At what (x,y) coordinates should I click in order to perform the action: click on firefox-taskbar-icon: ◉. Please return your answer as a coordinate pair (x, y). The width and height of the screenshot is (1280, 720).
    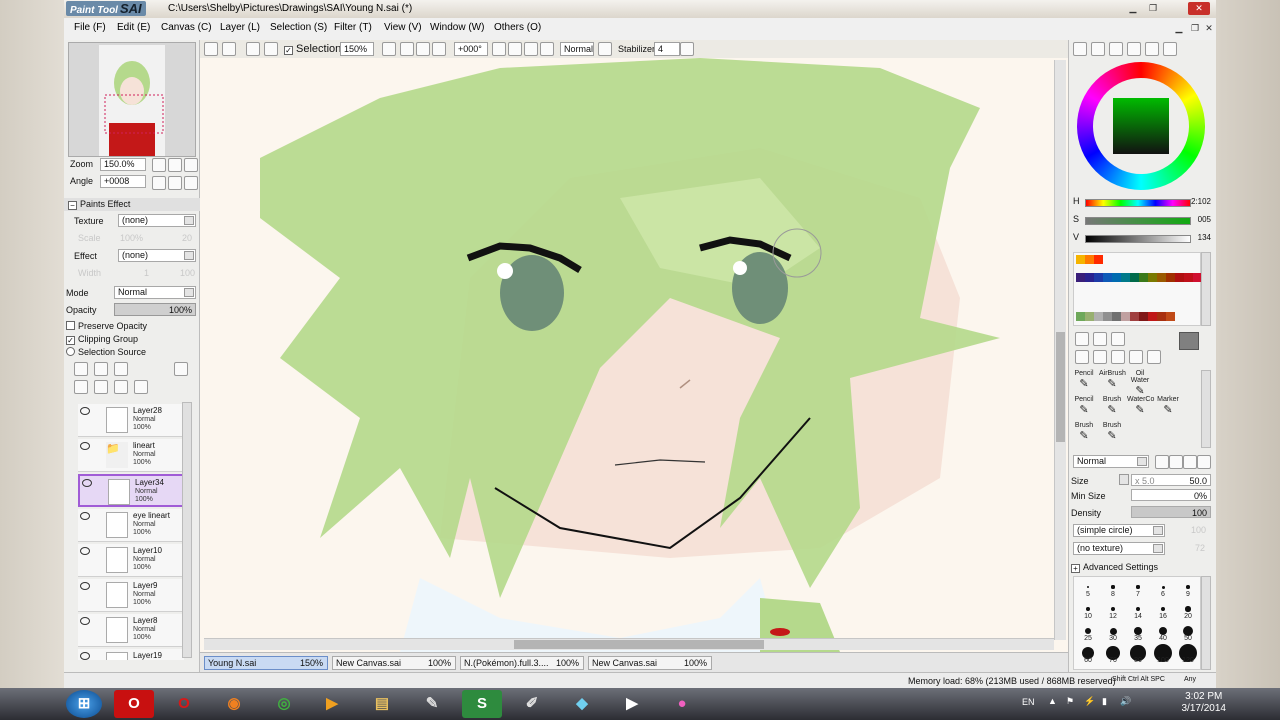
    Looking at the image, I should click on (234, 704).